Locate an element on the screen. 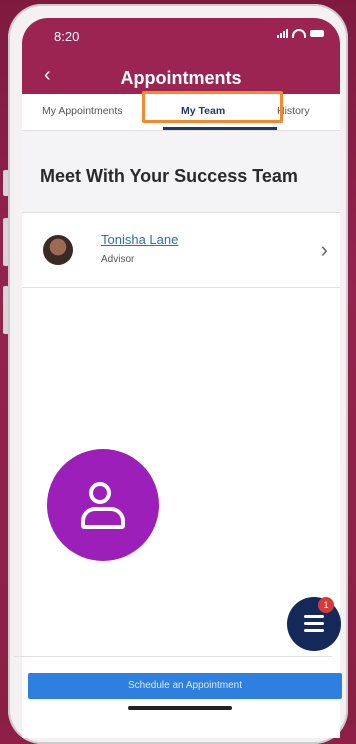  team-member-role: Advisor is located at coordinates (118, 259).